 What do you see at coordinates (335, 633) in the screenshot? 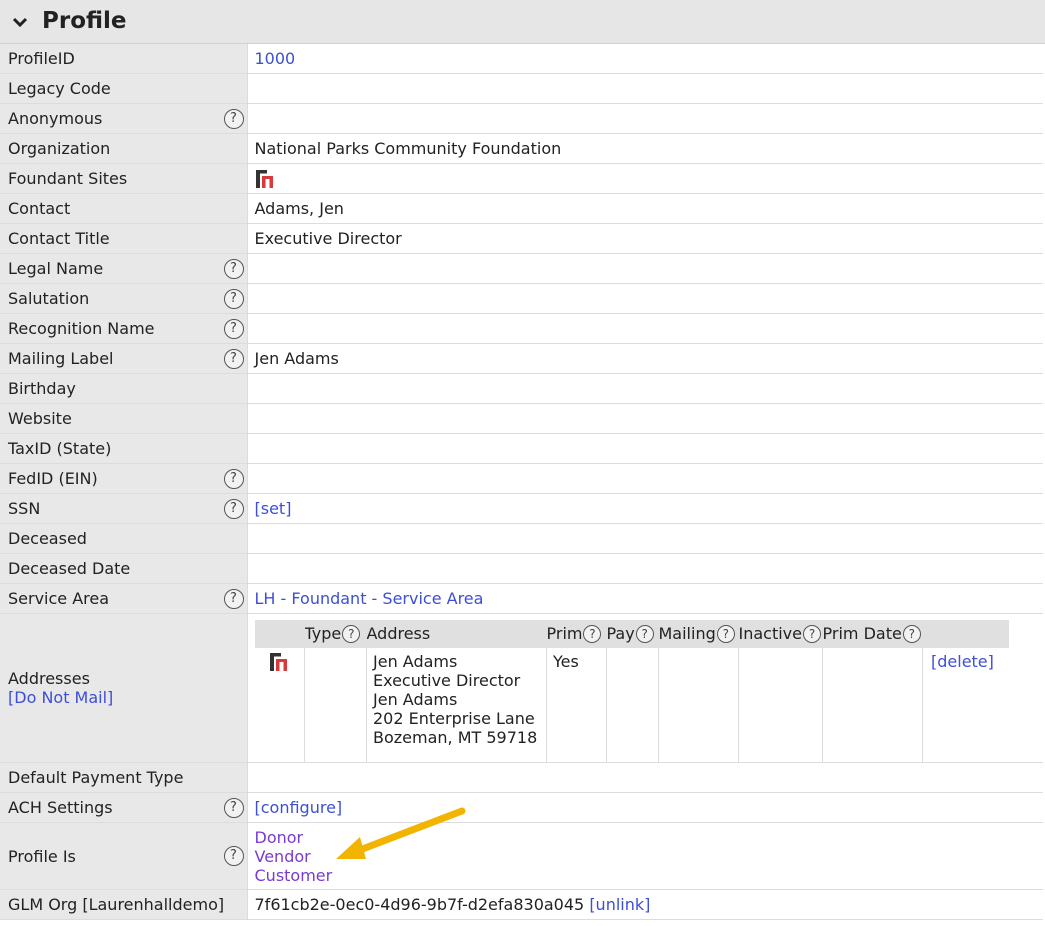
I see `column-header-type: Type?` at bounding box center [335, 633].